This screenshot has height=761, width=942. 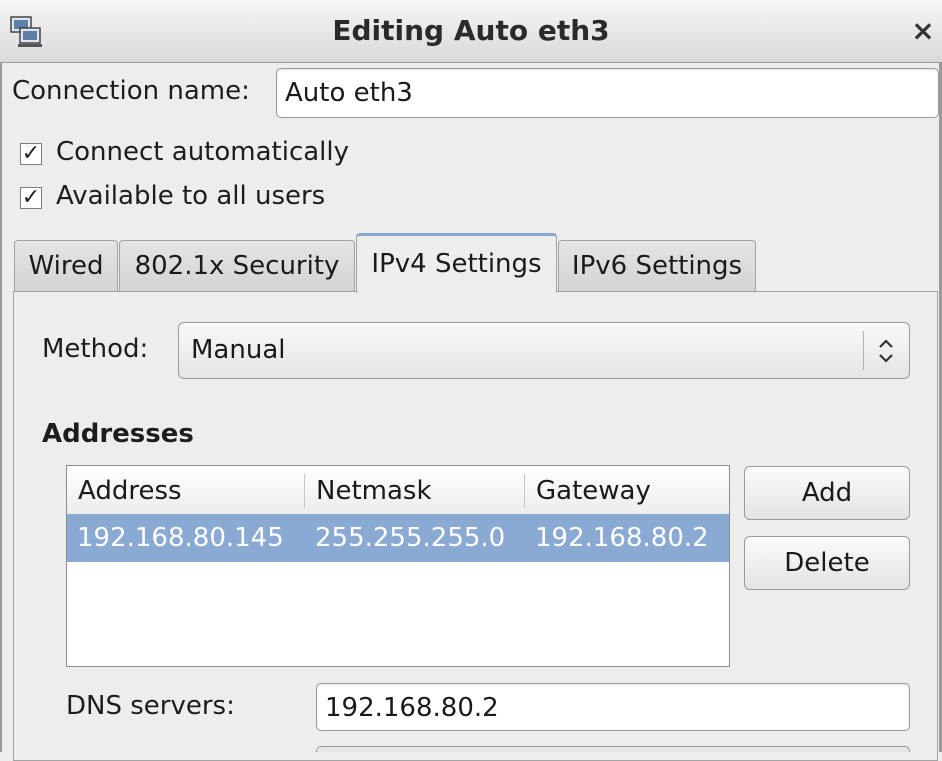 I want to click on cell-address: 192.168.80.145, so click(x=180, y=538).